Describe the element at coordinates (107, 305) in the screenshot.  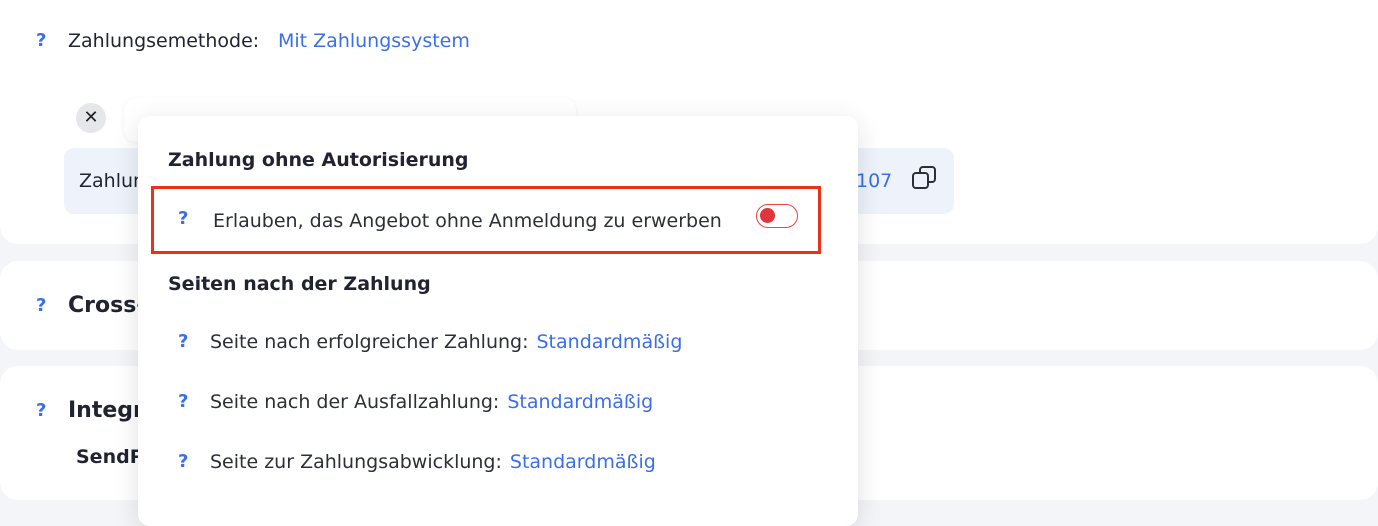
I see `cross-sell-title: Cross-` at that location.